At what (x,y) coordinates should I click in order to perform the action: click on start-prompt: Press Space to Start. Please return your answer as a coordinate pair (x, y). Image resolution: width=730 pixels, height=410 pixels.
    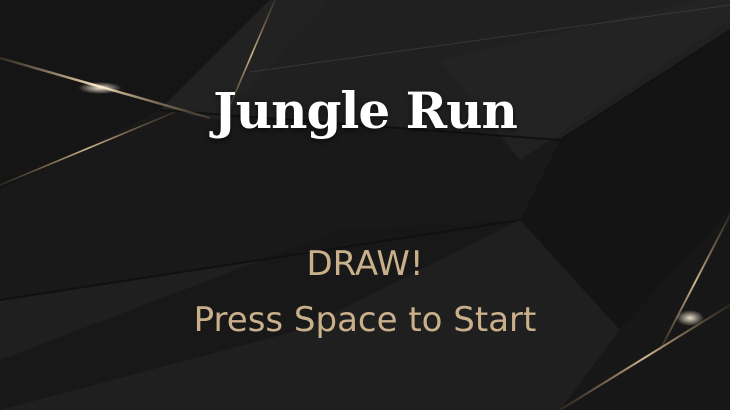
    Looking at the image, I should click on (365, 320).